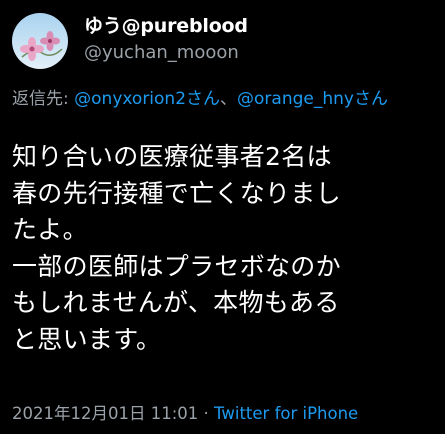  I want to click on tweet-line: と思います。, so click(87, 339).